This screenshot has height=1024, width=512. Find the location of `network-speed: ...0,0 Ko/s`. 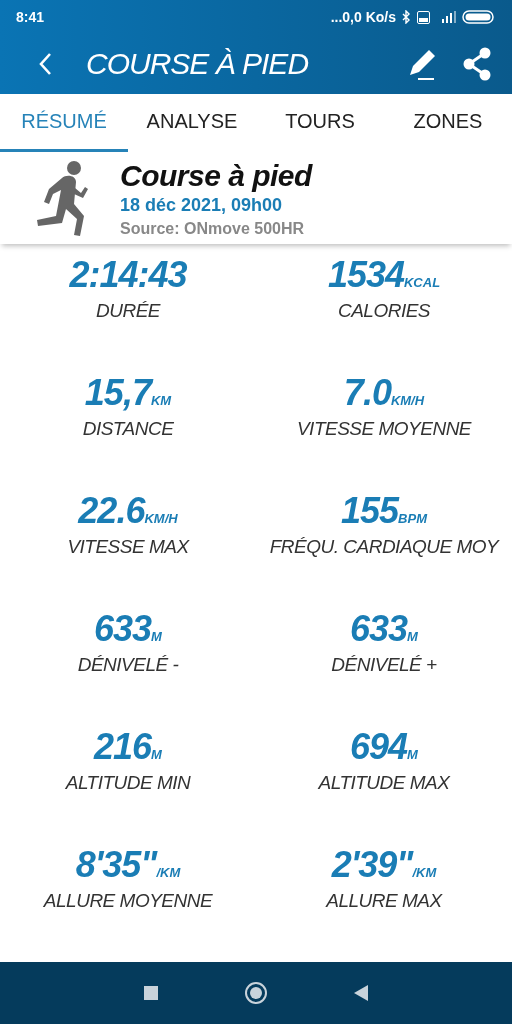

network-speed: ...0,0 Ko/s is located at coordinates (363, 17).